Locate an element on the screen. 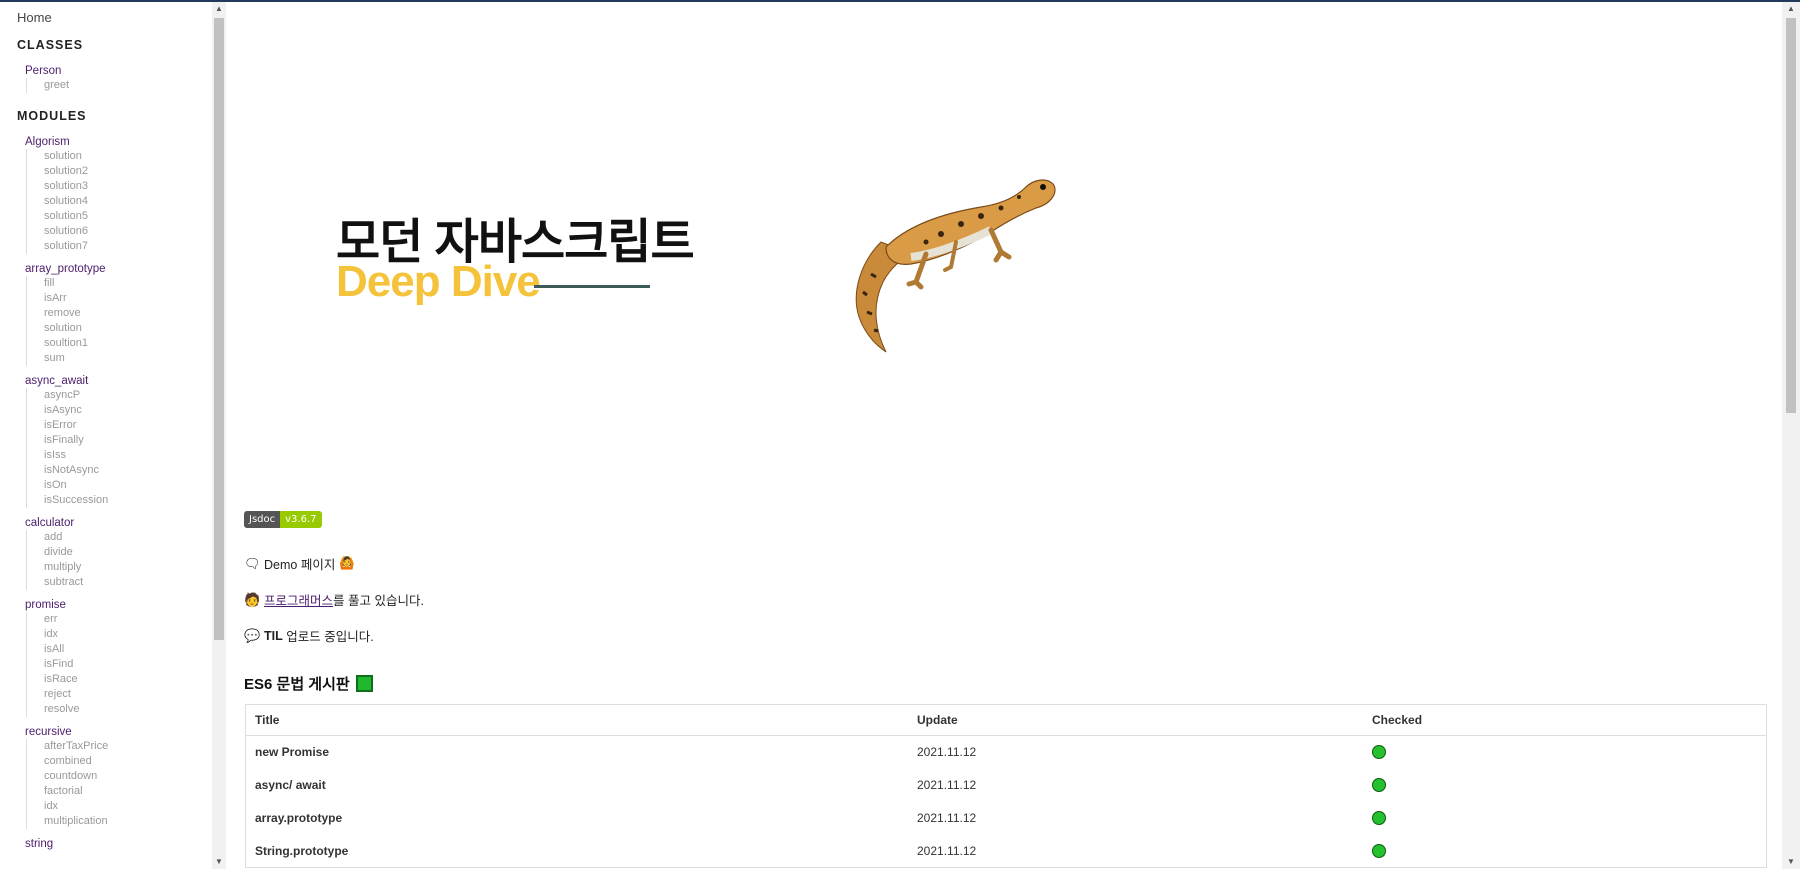  sidebar-group-link: Algorism is located at coordinates (118, 142).